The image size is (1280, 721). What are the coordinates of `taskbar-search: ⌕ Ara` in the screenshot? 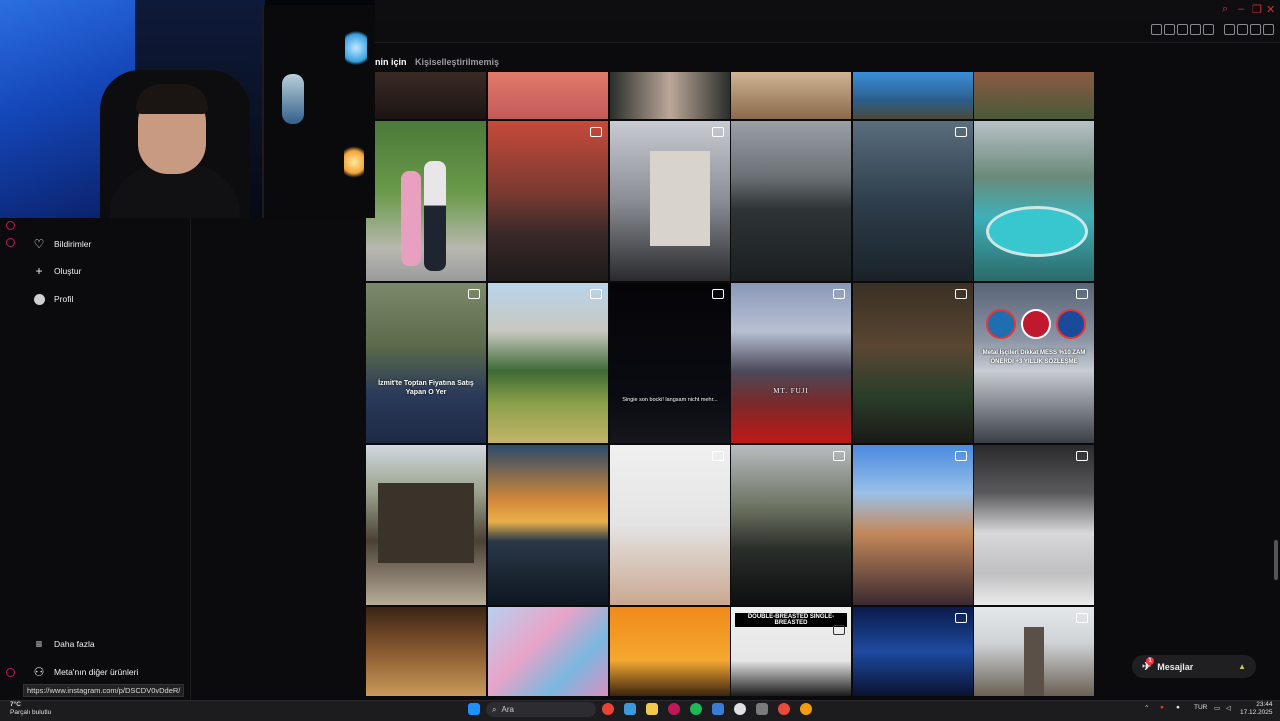 It's located at (541, 709).